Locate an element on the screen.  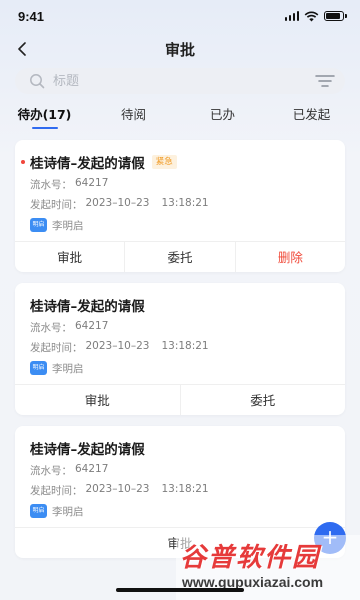
tab-initiated: 已发起 is located at coordinates (311, 115).